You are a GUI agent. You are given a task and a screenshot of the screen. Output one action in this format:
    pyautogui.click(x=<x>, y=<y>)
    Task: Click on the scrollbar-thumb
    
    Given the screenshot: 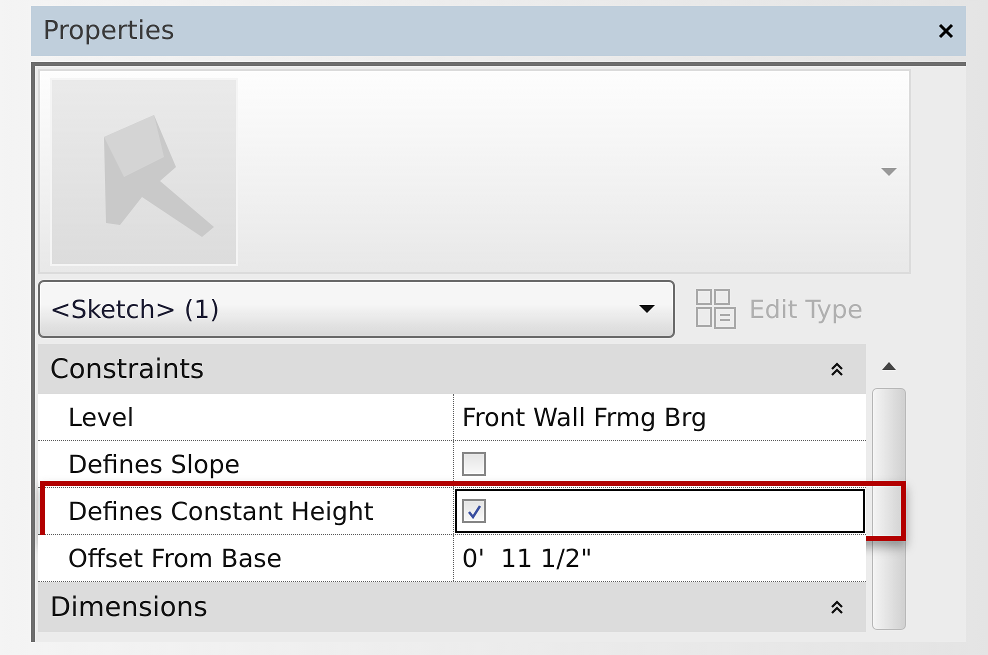 What is the action you would take?
    pyautogui.click(x=889, y=509)
    